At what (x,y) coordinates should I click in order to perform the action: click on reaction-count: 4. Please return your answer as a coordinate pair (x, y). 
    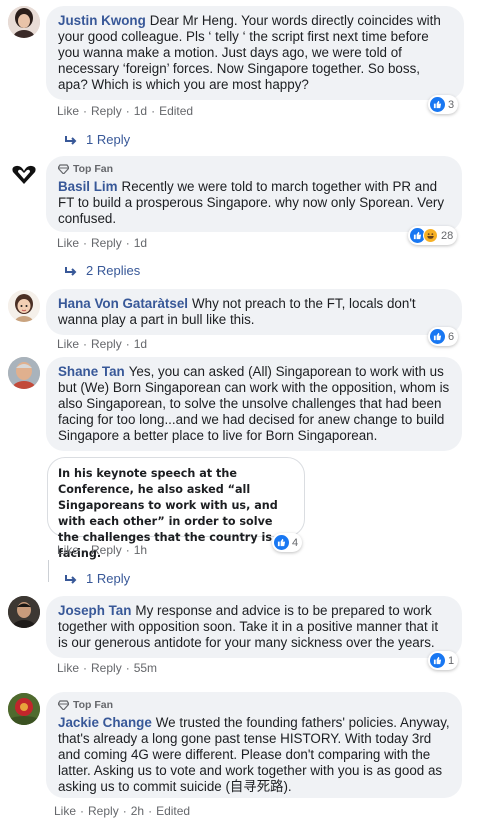
    Looking at the image, I should click on (287, 542).